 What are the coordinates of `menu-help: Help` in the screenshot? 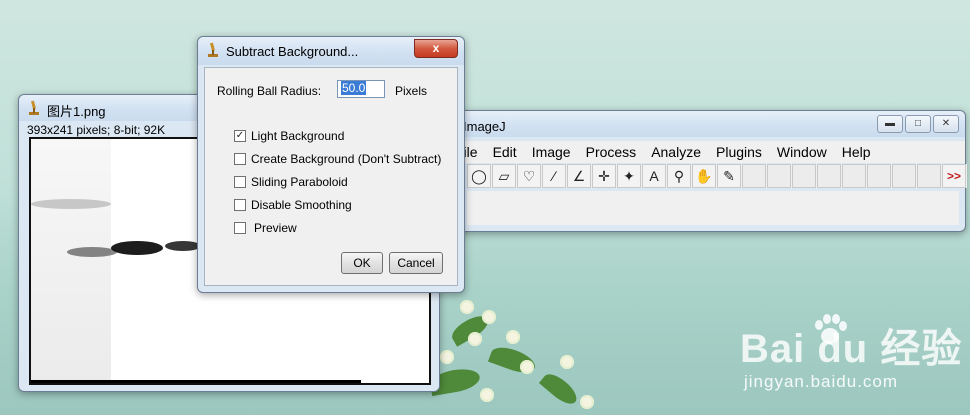 It's located at (856, 152).